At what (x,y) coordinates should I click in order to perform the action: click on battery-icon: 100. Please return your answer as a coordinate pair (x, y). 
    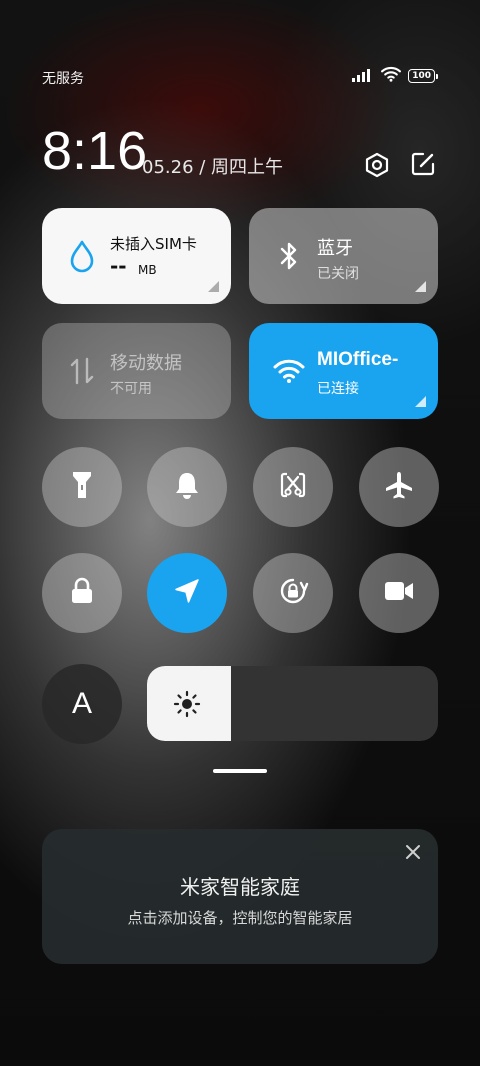
    Looking at the image, I should click on (423, 76).